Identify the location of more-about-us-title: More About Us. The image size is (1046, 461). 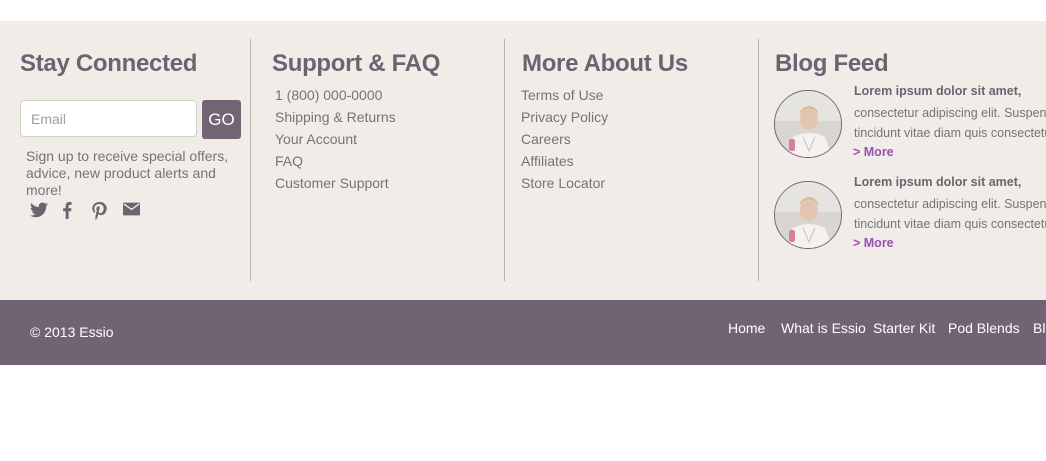
(605, 63).